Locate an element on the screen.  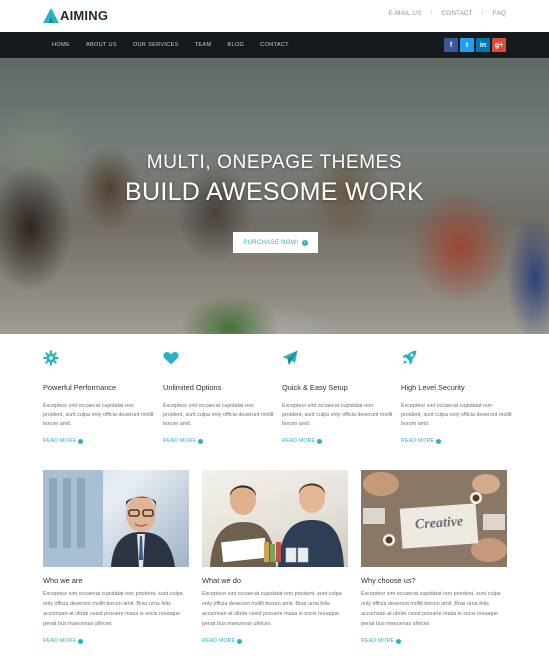
top-link-contact: CONTACT is located at coordinates (456, 13).